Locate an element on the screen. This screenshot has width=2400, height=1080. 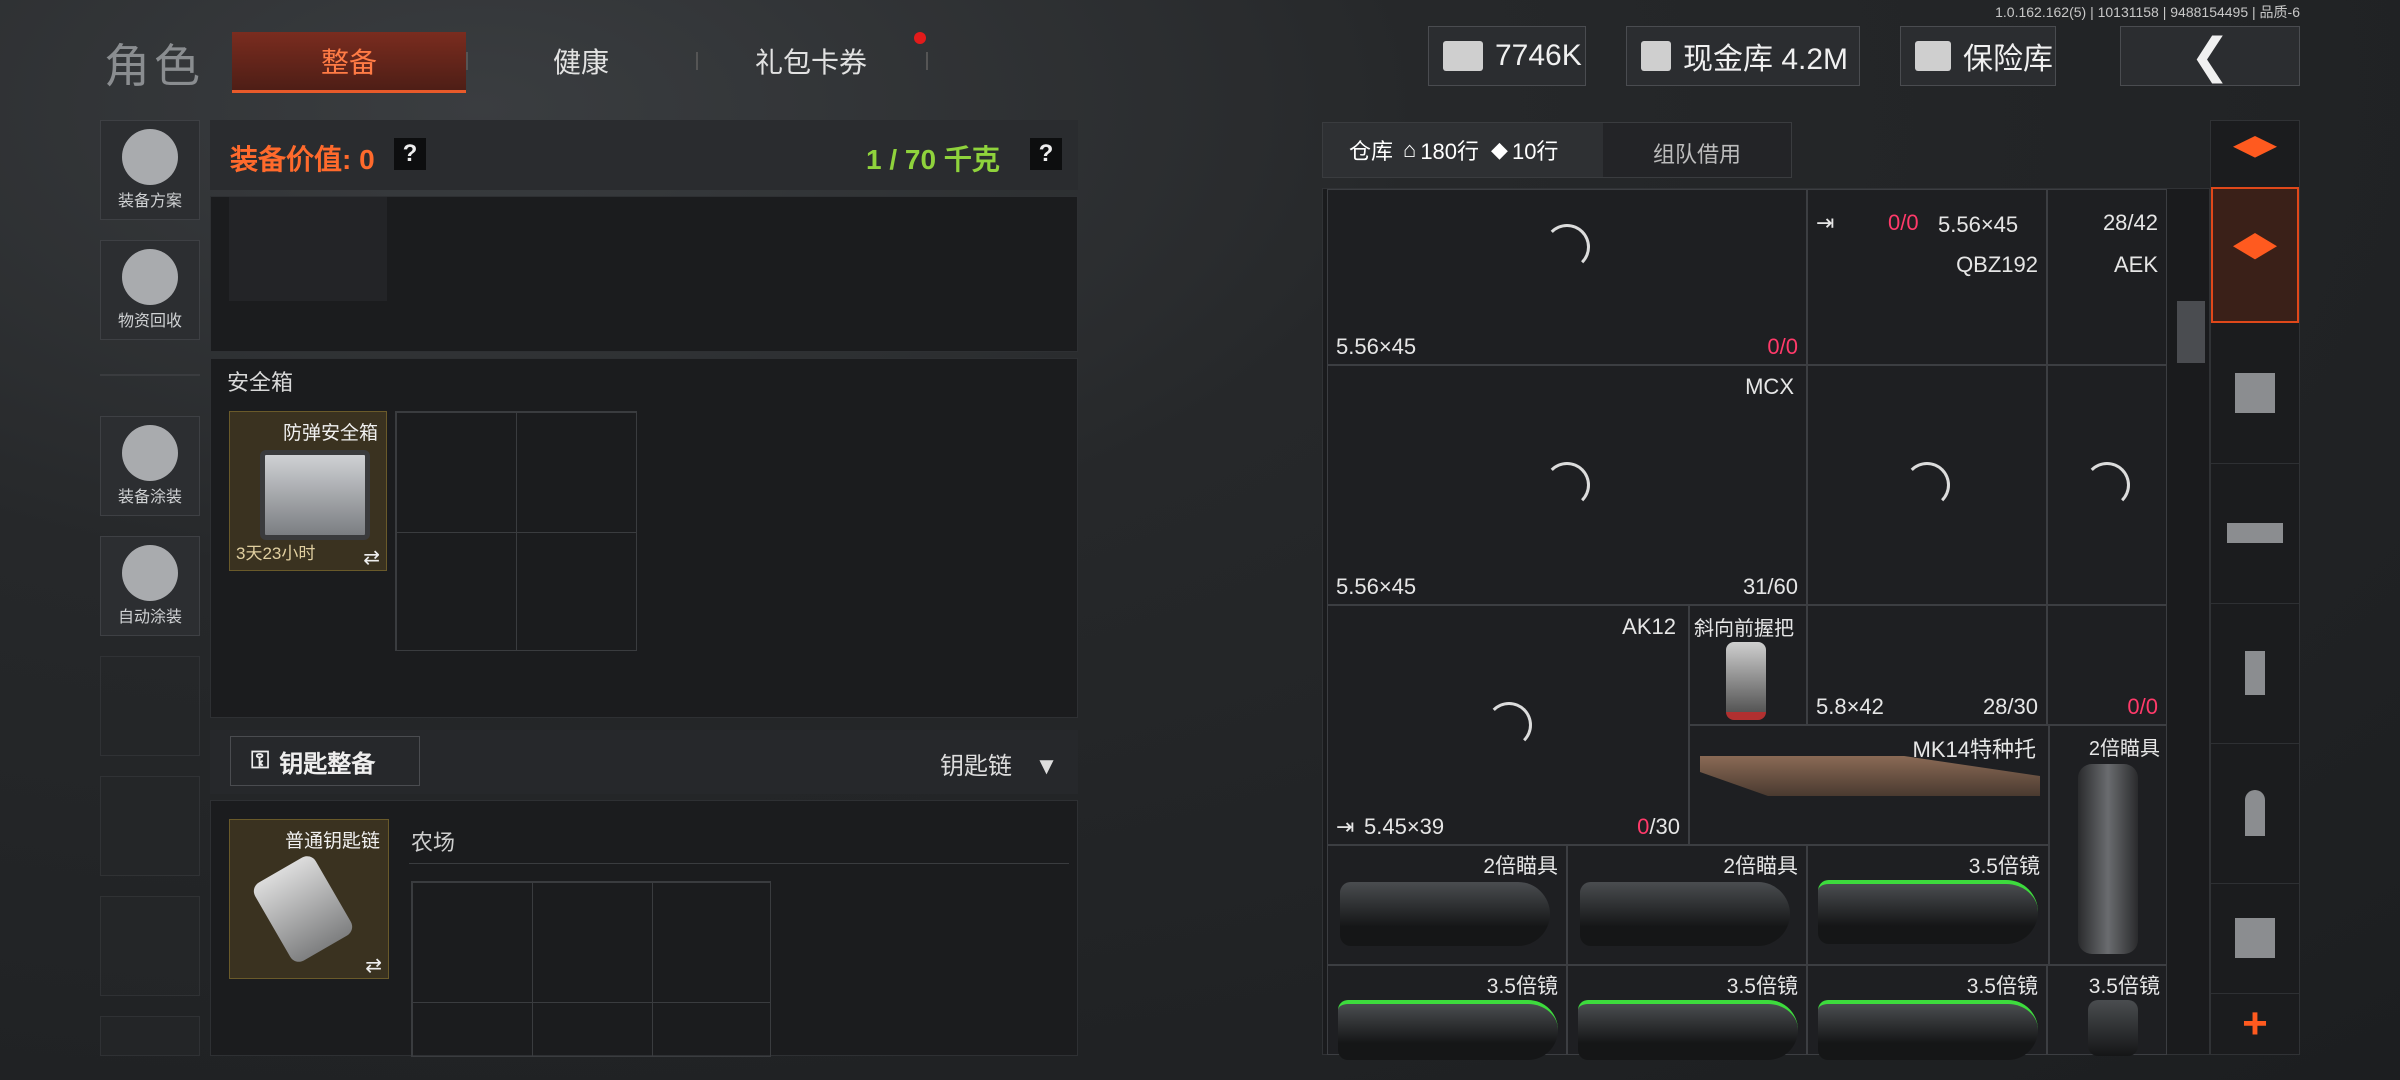
helmet-paint-icon is located at coordinates (150, 453).